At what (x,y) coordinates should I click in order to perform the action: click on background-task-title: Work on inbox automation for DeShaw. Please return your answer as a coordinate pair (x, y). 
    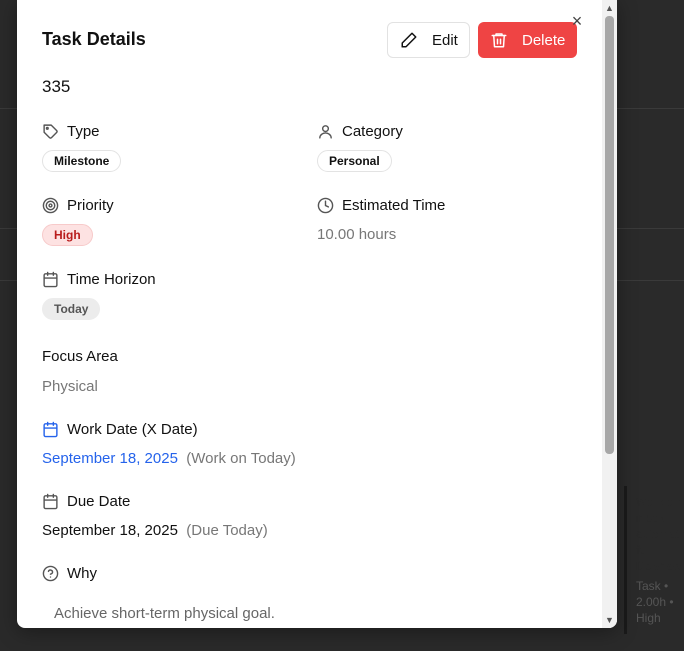
    Looking at the image, I should click on (660, 534).